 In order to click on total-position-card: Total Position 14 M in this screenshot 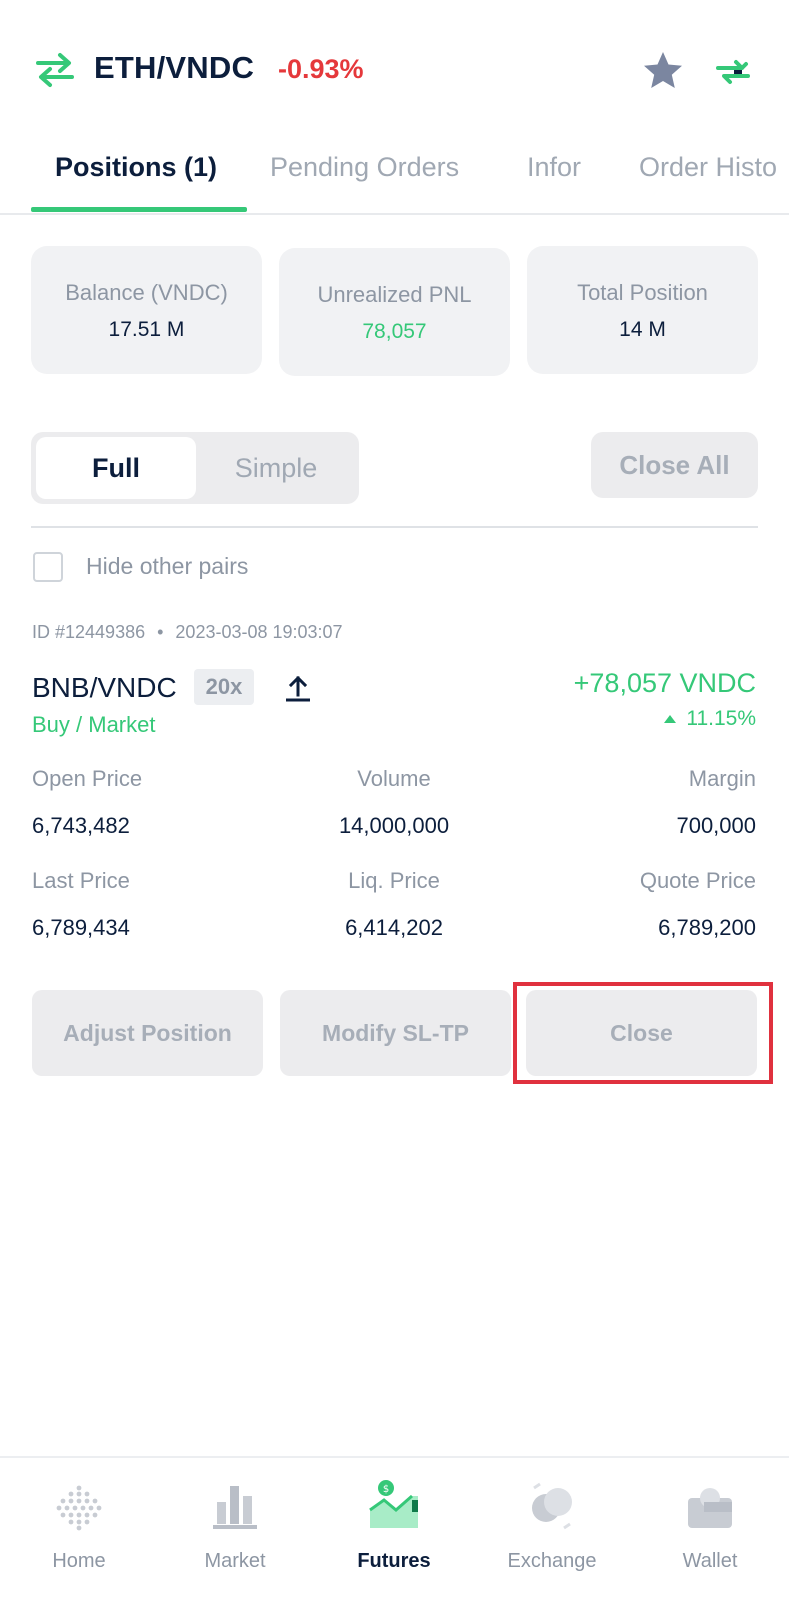, I will do `click(642, 310)`.